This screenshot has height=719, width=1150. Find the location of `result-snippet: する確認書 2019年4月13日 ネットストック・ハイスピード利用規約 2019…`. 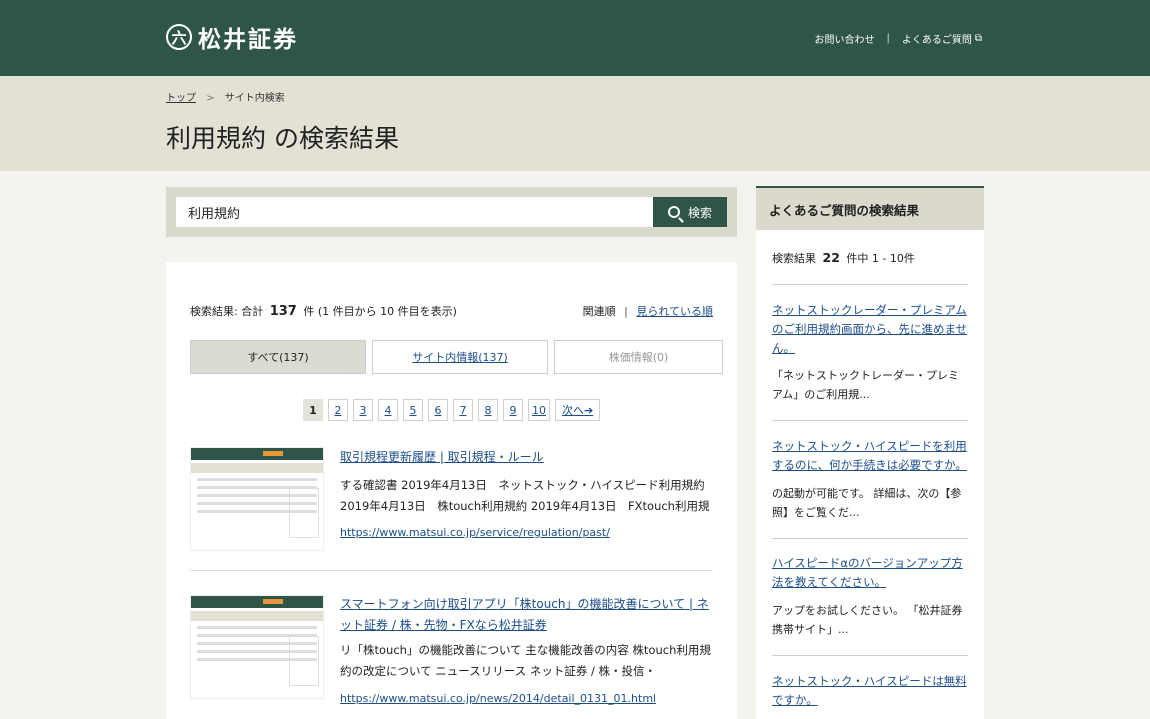

result-snippet: する確認書 2019年4月13日 ネットストック・ハイスピード利用規約 2019… is located at coordinates (525, 495).